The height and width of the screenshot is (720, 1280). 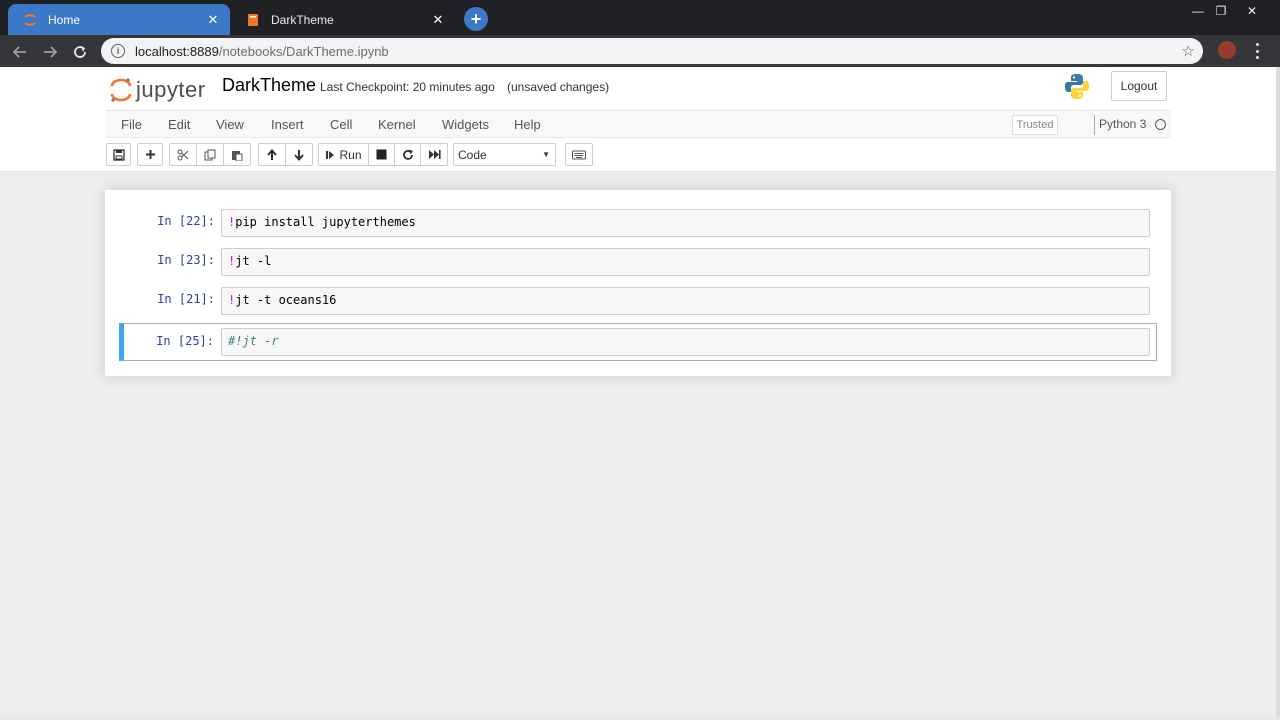 I want to click on page-scrollbar, so click(x=1278, y=393).